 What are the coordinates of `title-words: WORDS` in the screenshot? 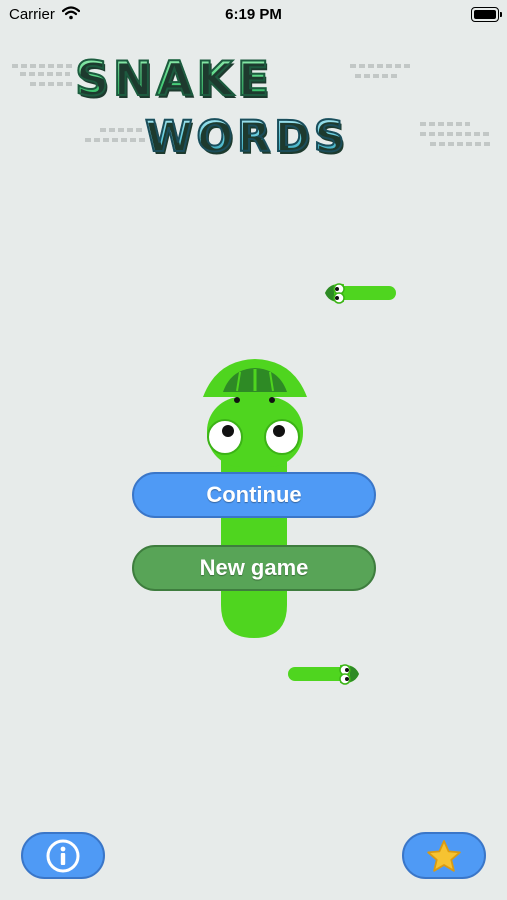 It's located at (246, 137).